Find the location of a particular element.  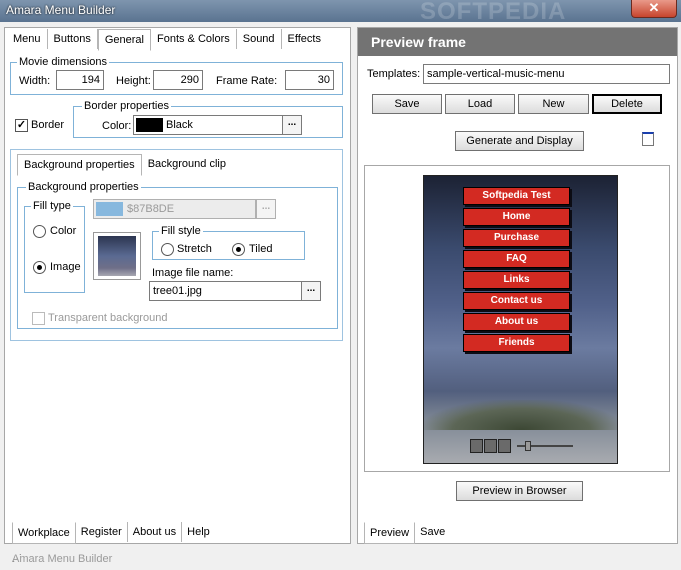

delete-button: Delete is located at coordinates (627, 104).